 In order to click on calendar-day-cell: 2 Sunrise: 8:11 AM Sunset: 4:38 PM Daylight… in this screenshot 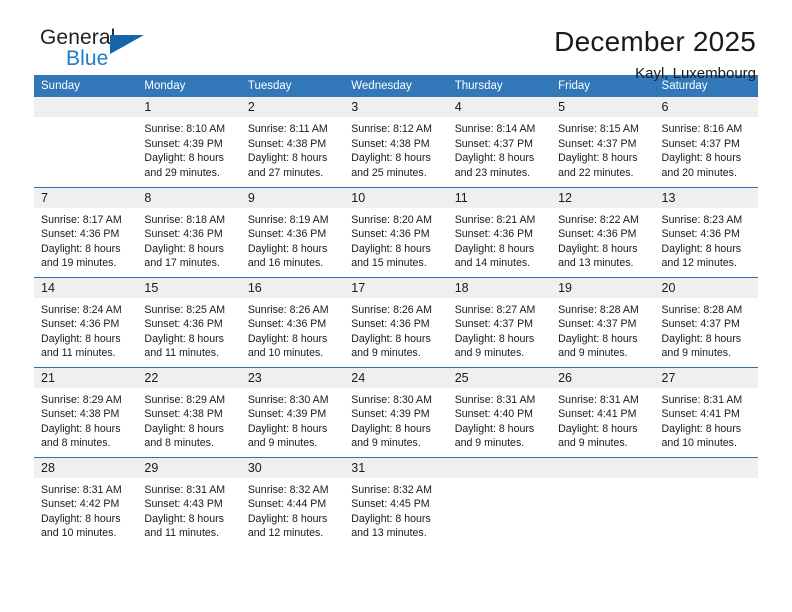, I will do `click(292, 142)`.